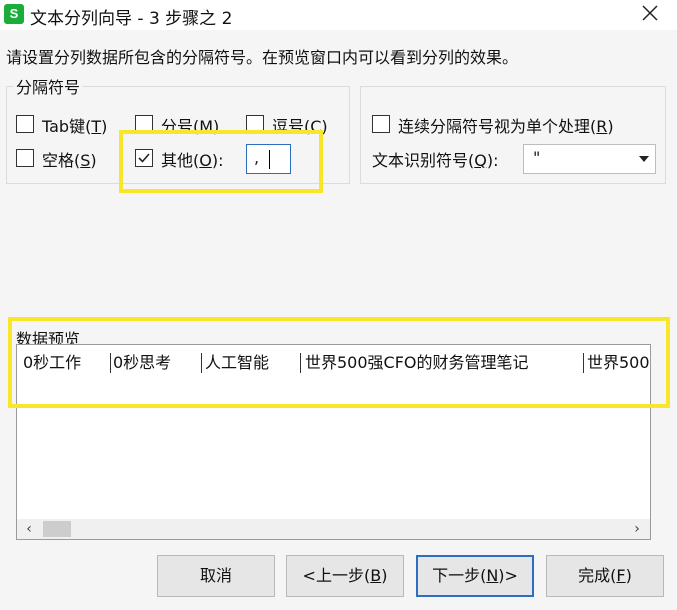 This screenshot has height=610, width=677. What do you see at coordinates (190, 125) in the screenshot?
I see `semicolon-label: 分号(M)` at bounding box center [190, 125].